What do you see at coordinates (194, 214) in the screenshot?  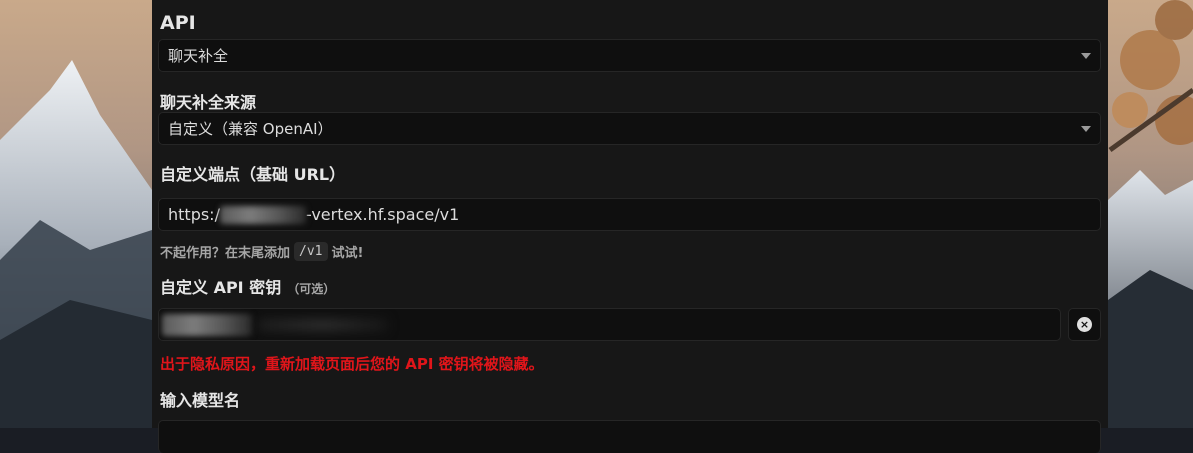 I see `endpoint-value-prefix: https:/` at bounding box center [194, 214].